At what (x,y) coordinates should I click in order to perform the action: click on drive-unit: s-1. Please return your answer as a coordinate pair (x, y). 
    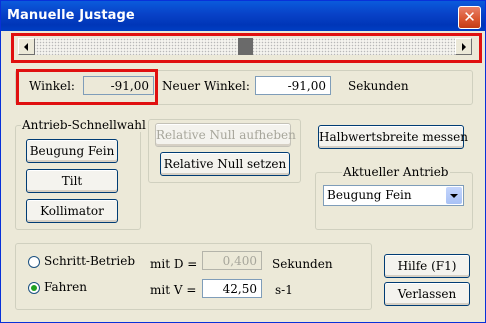
    Looking at the image, I should click on (284, 290).